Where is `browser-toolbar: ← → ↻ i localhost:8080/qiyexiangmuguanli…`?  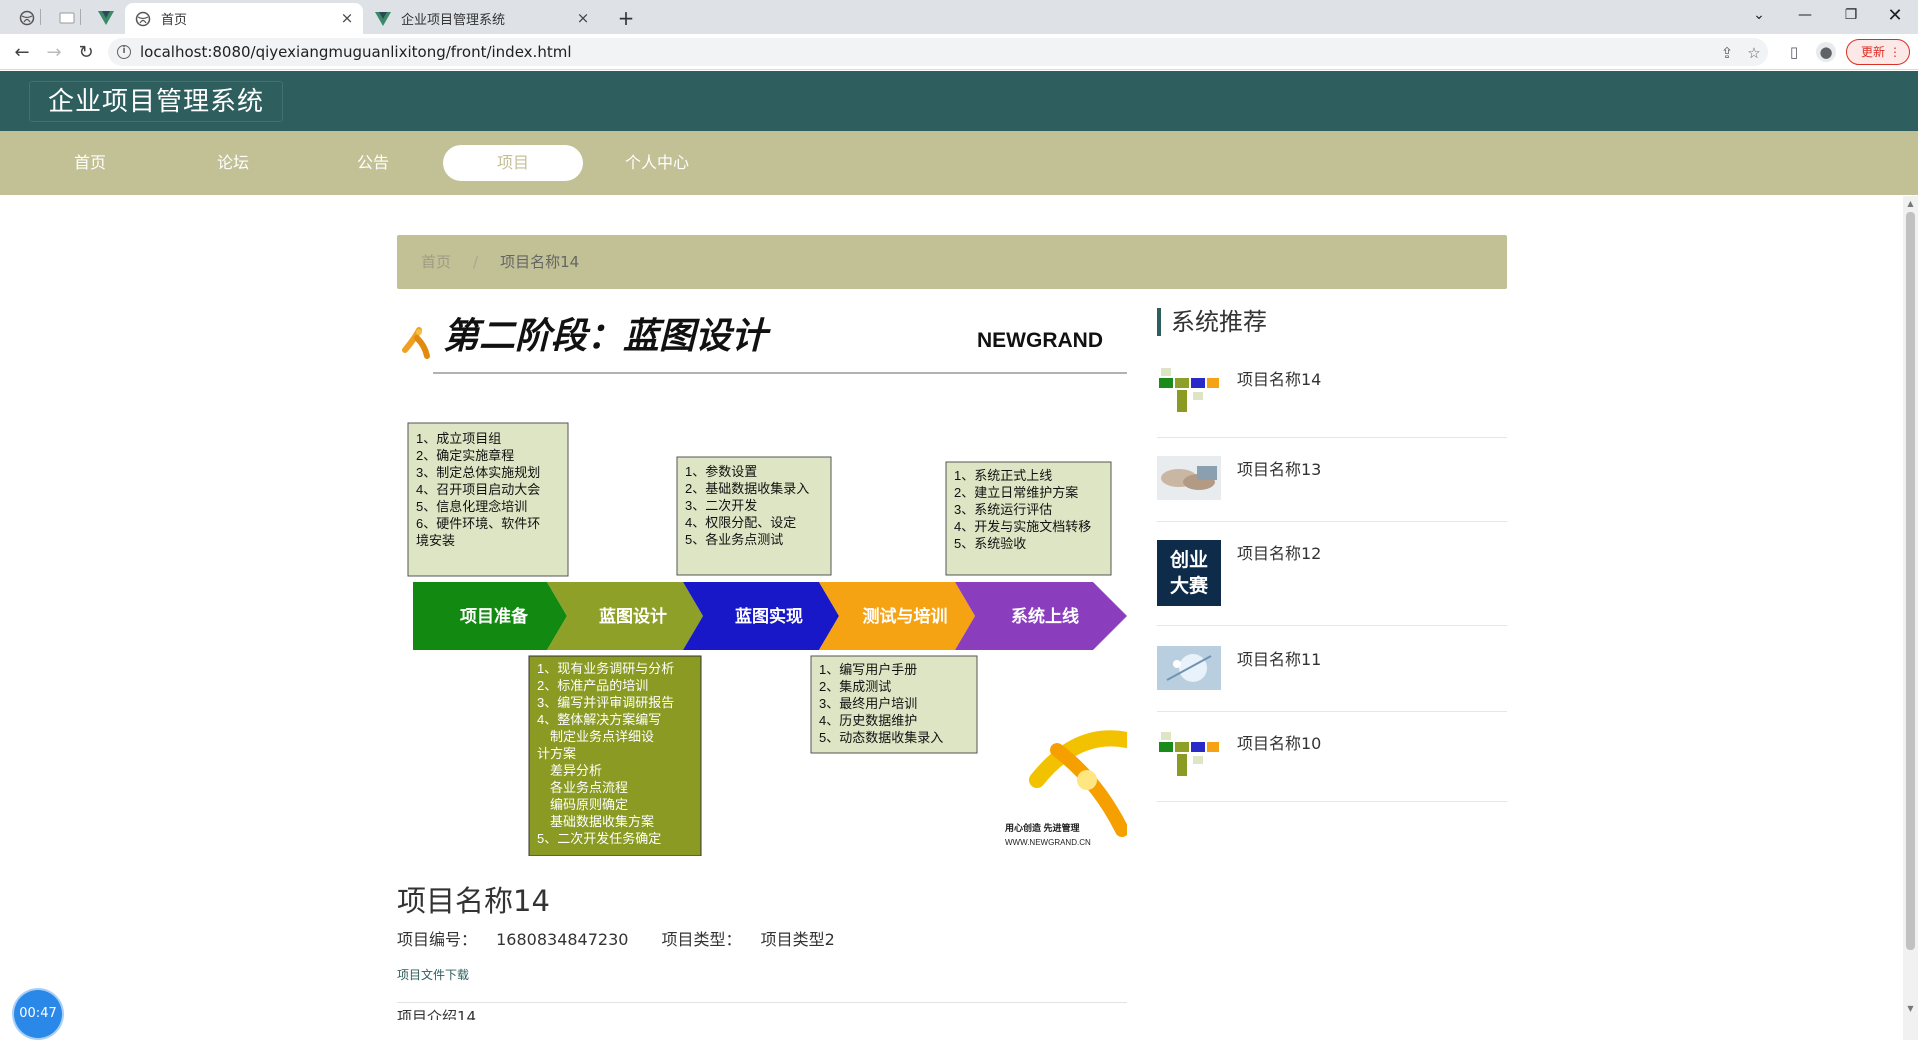
browser-toolbar: ← → ↻ i localhost:8080/qiyexiangmuguanli… is located at coordinates (959, 52).